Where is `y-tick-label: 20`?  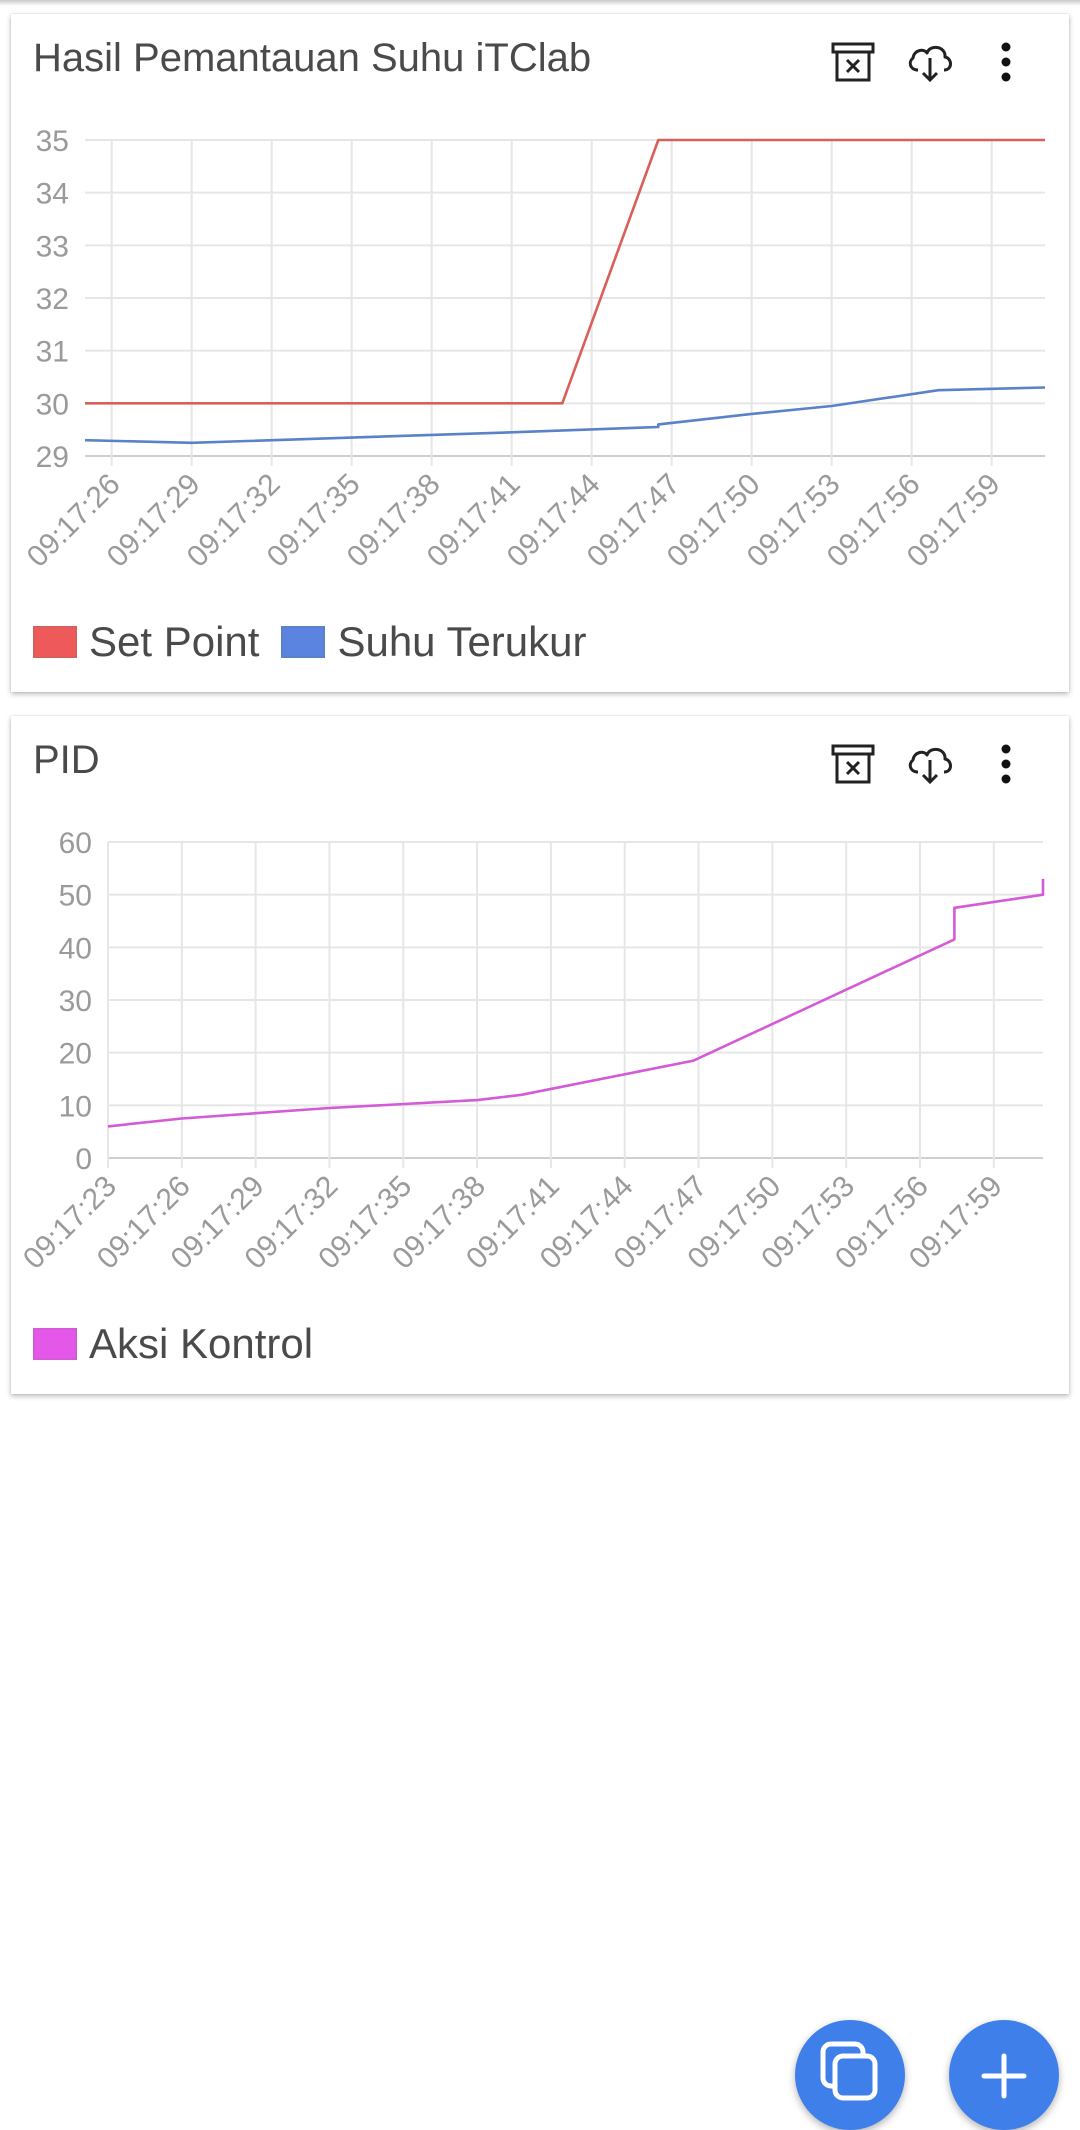
y-tick-label: 20 is located at coordinates (75, 1054).